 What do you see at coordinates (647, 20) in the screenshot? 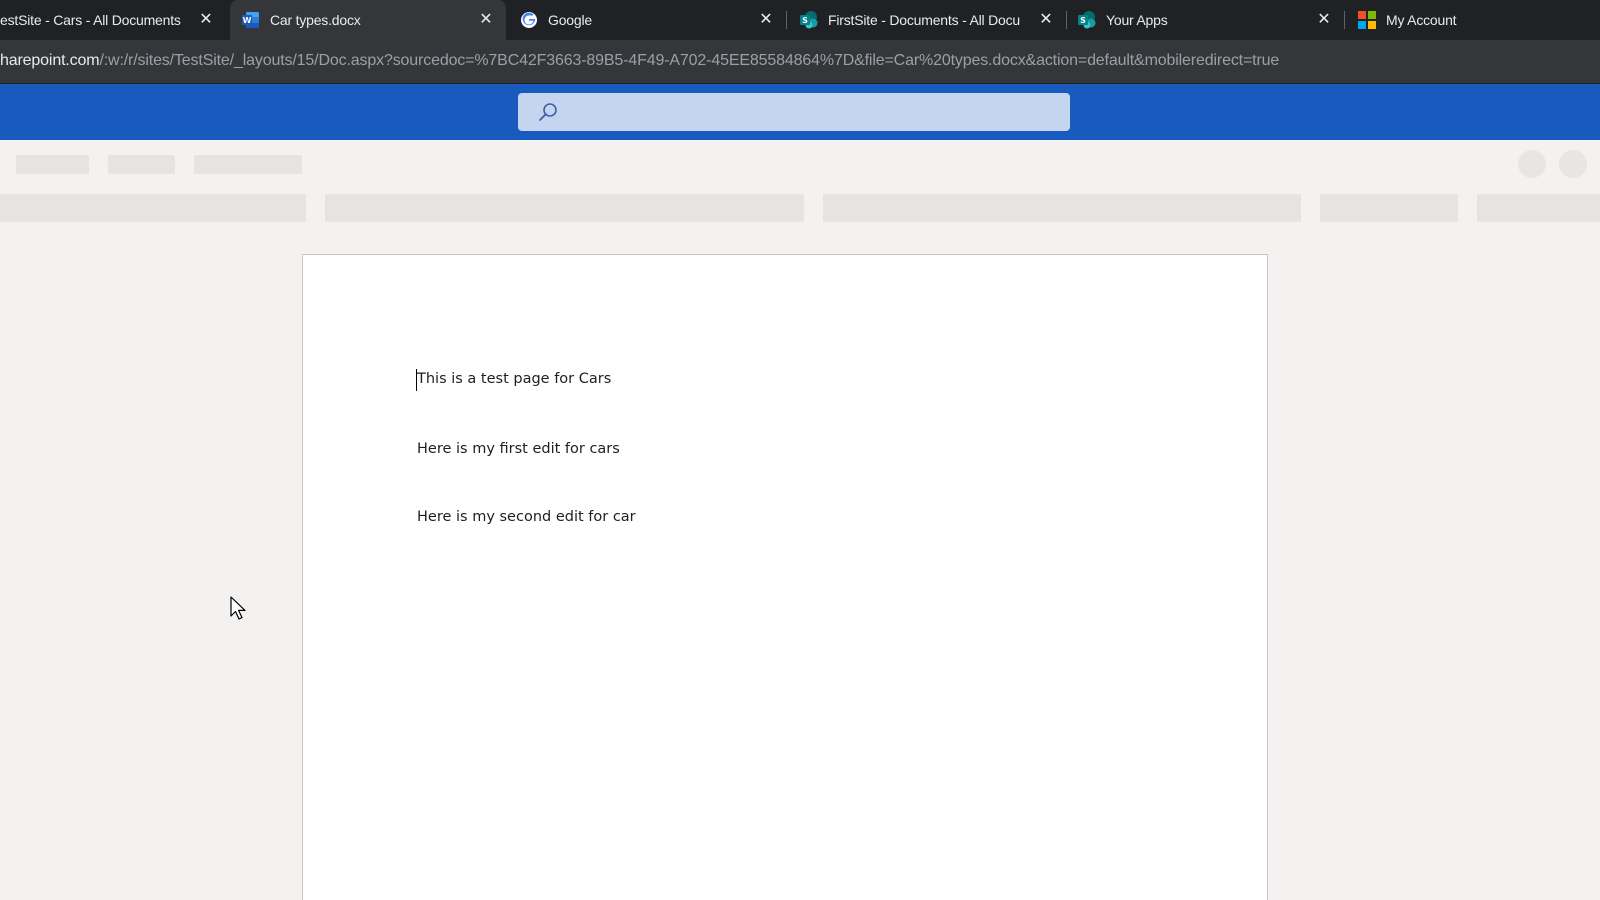
I see `tab-google: Google ✕` at bounding box center [647, 20].